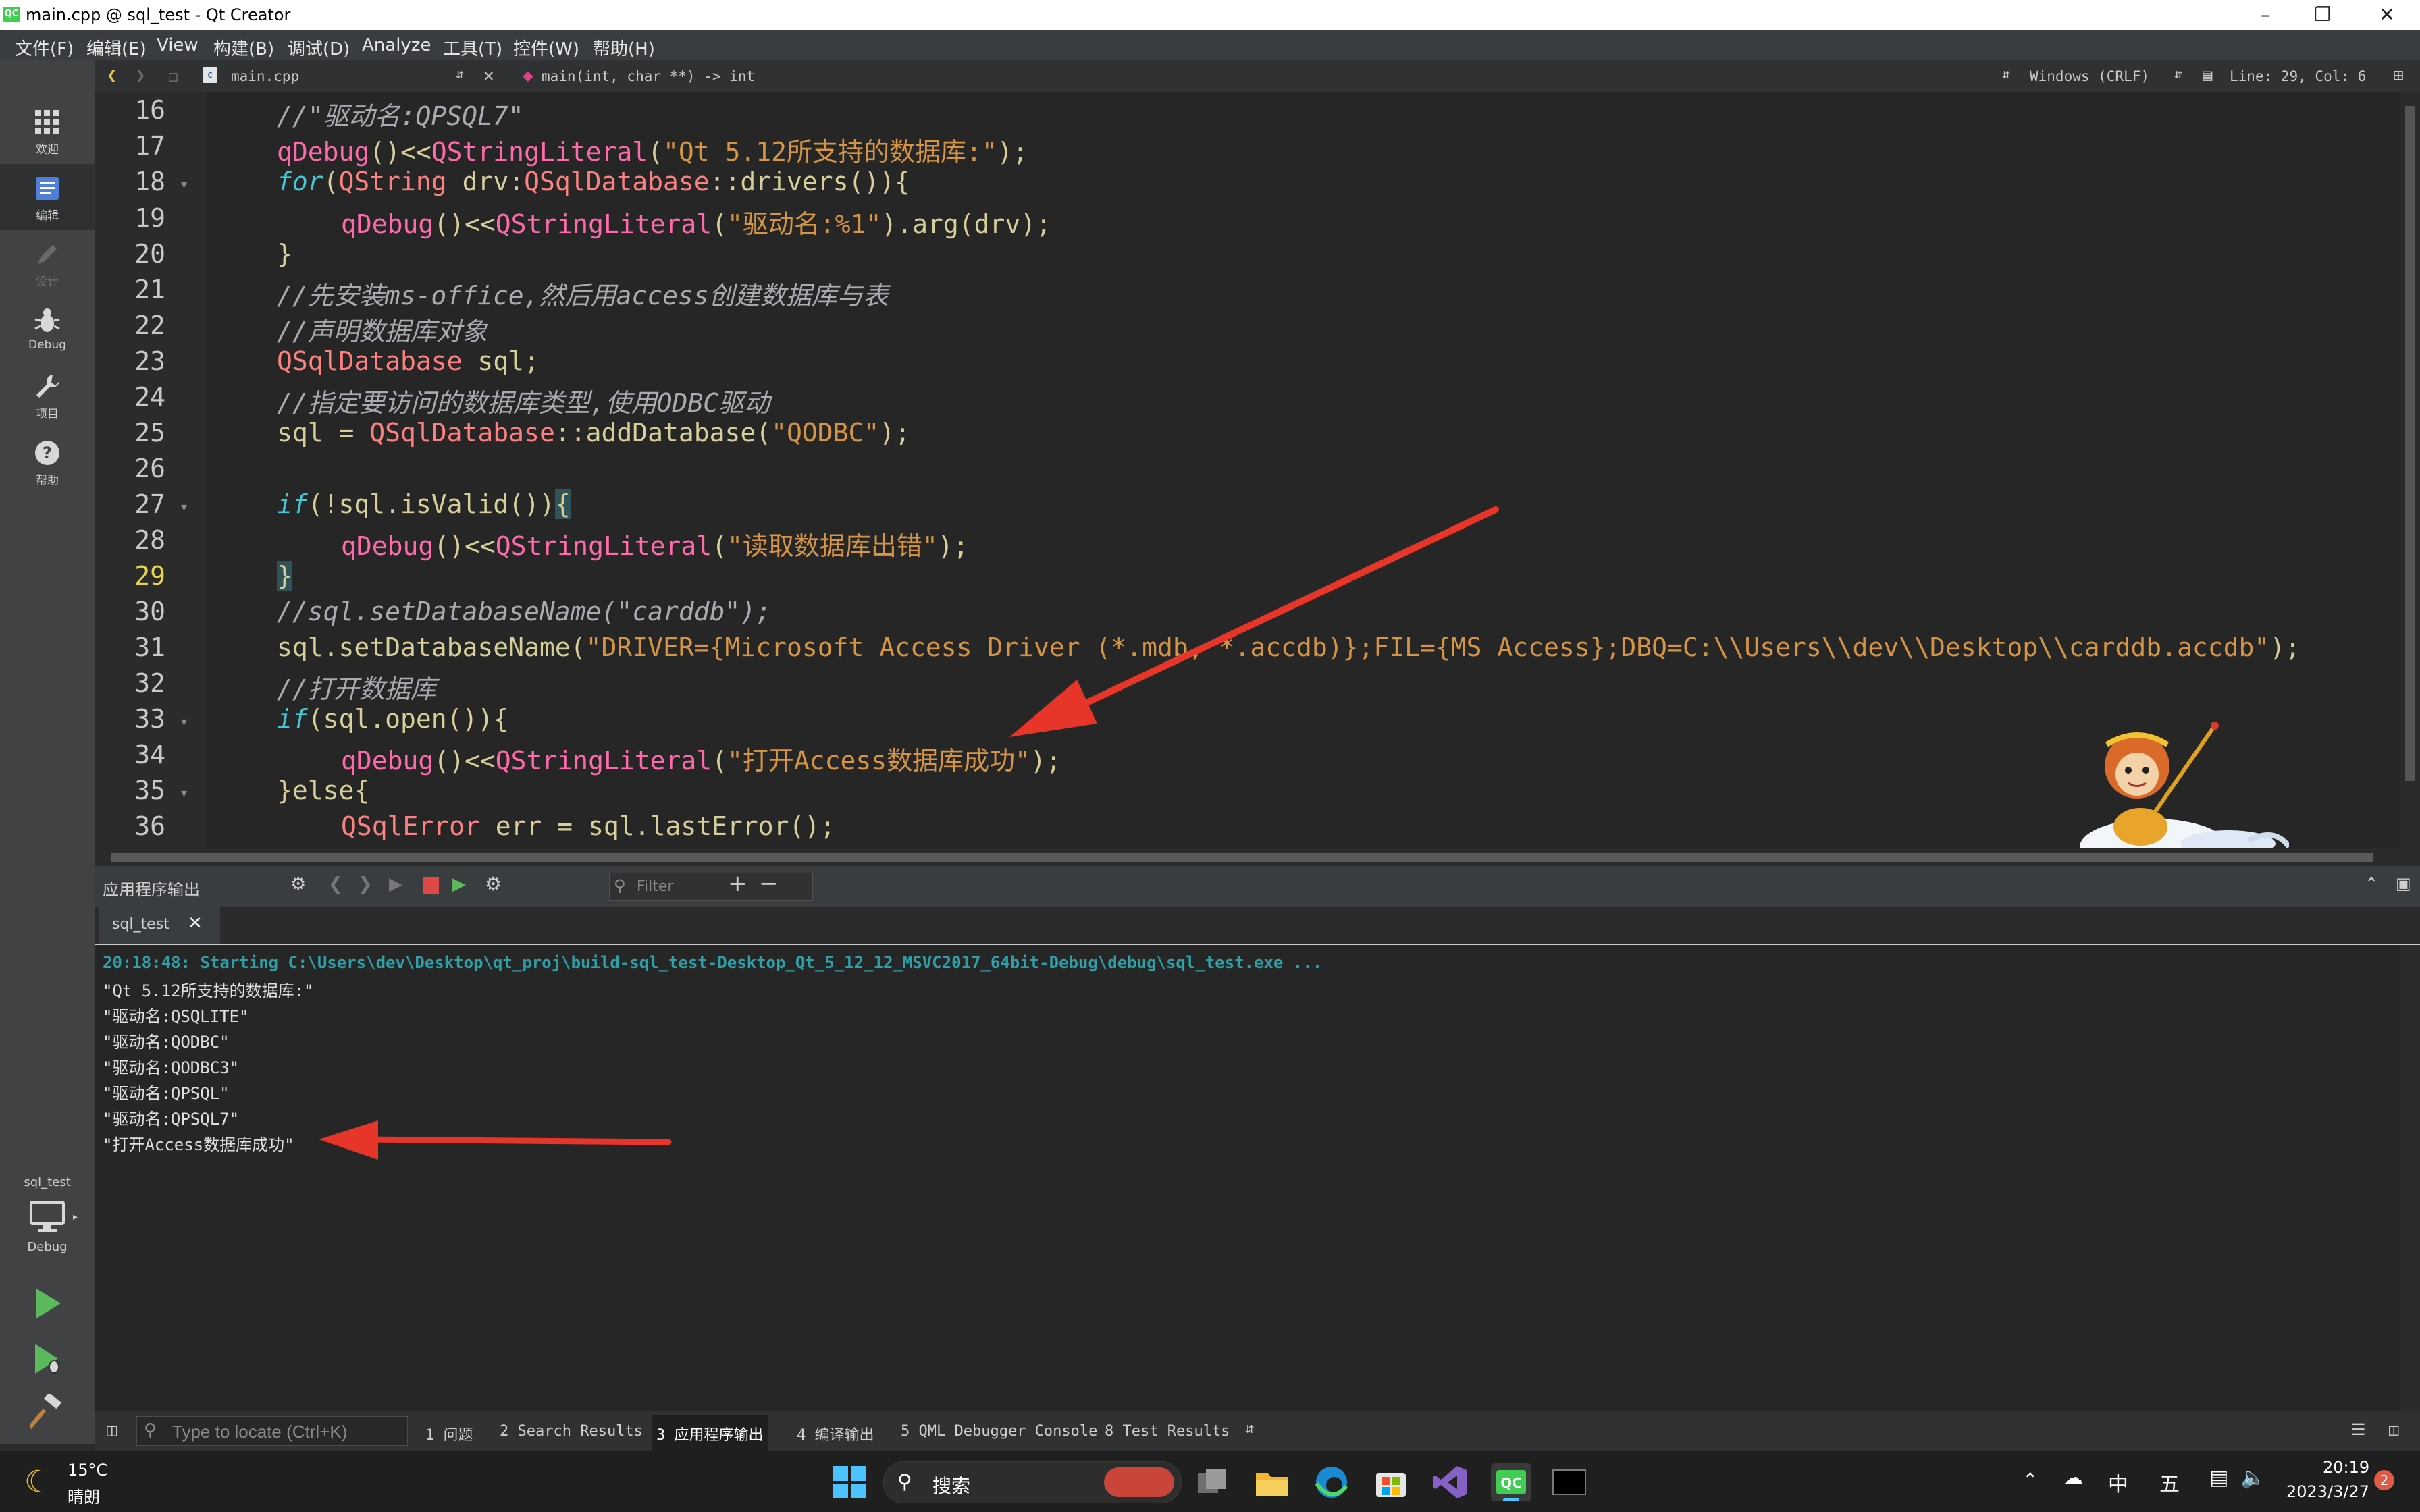 The image size is (2420, 1512). Describe the element at coordinates (298, 884) in the screenshot. I see `attach-icon: ⚙` at that location.